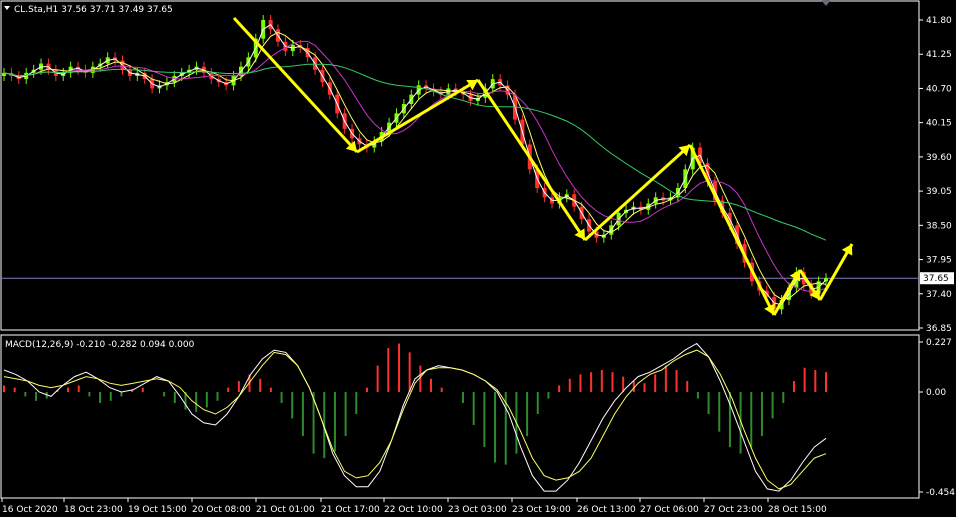 The width and height of the screenshot is (956, 517). I want to click on y-tick-label: 37.95, so click(939, 261).